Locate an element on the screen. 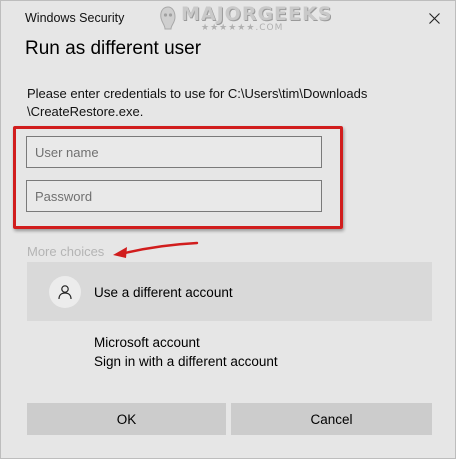 The height and width of the screenshot is (459, 456). watermark: MAJORGEEKS ★★★★★★.COM is located at coordinates (244, 20).